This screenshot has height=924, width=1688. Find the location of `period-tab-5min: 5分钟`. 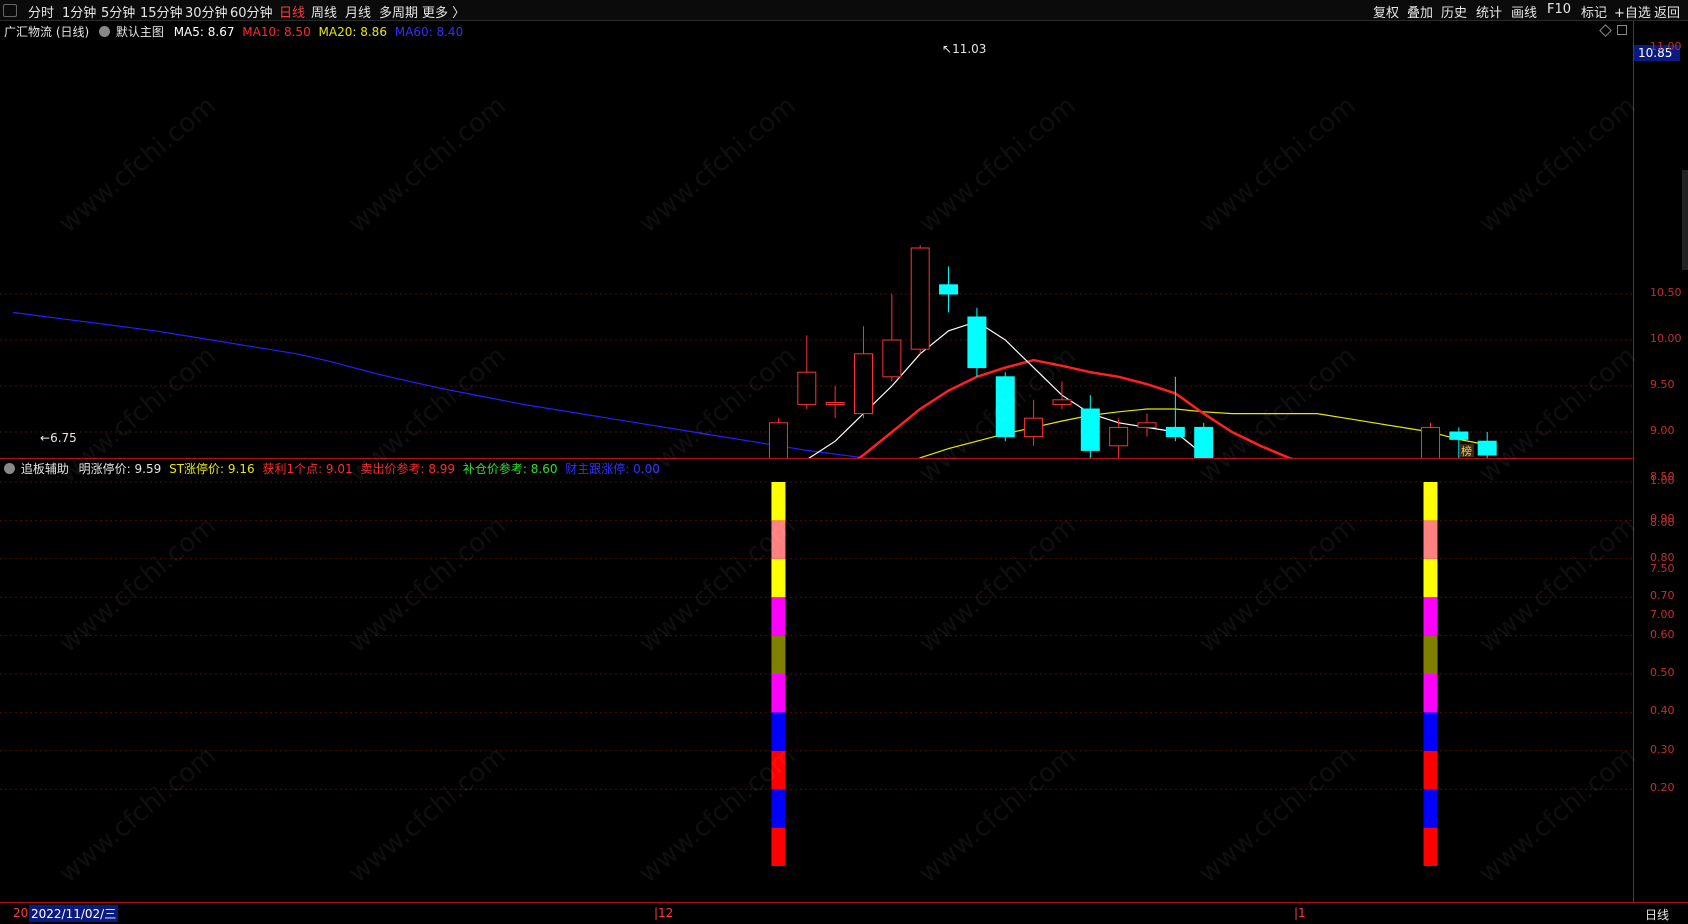

period-tab-5min: 5分钟 is located at coordinates (118, 11).